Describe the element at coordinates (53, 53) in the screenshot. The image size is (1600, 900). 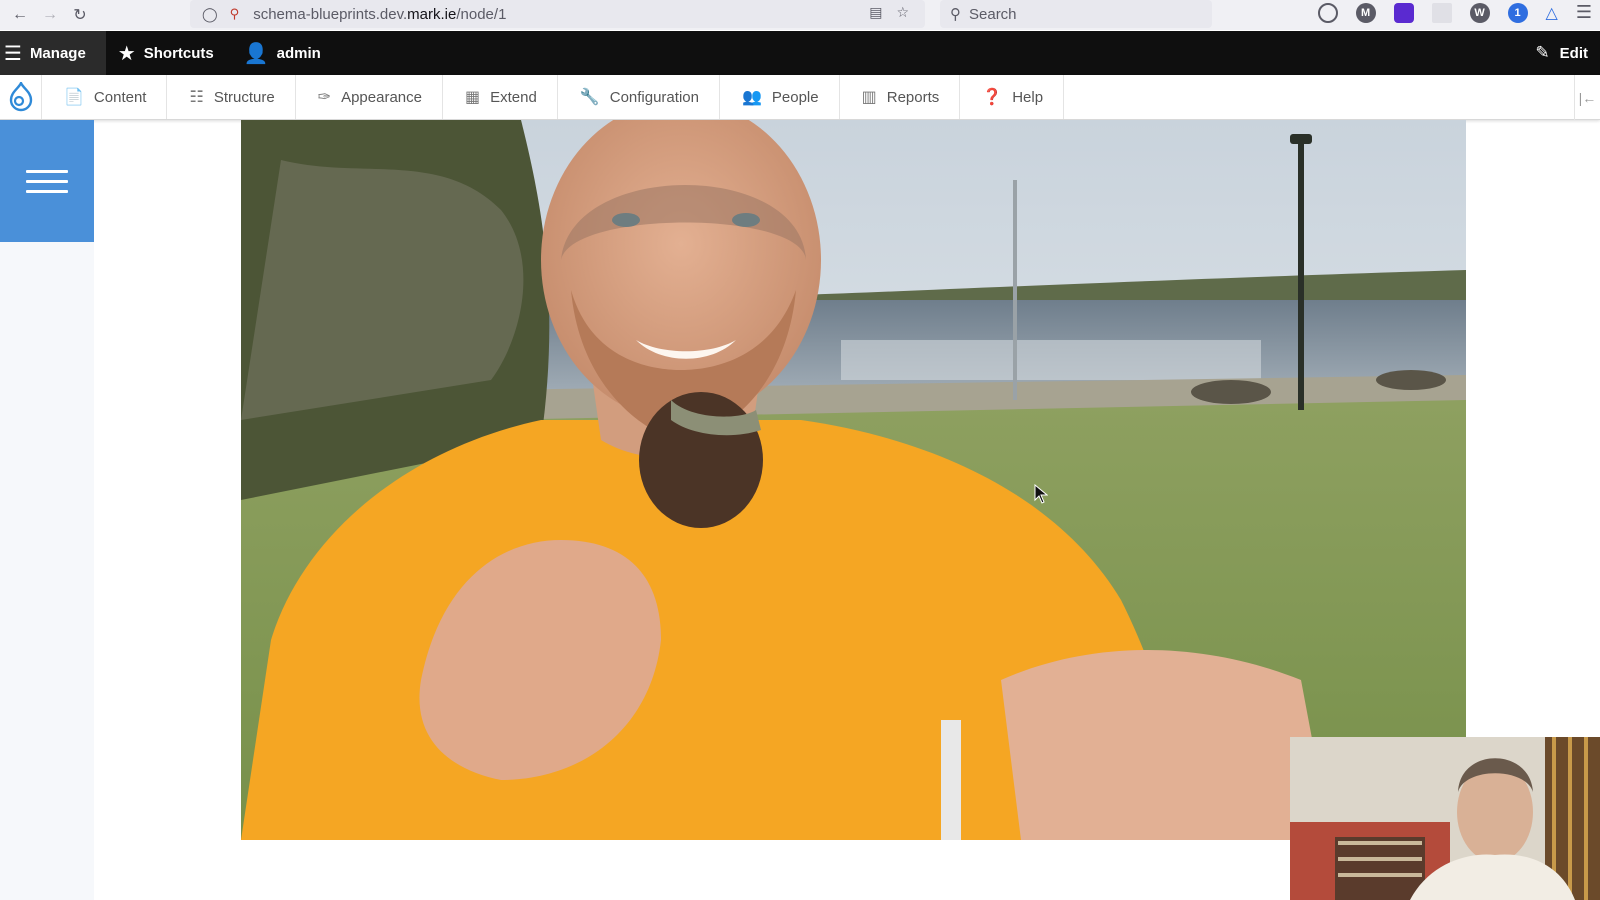
I see `toolbar-manage: ☰ Manage` at that location.